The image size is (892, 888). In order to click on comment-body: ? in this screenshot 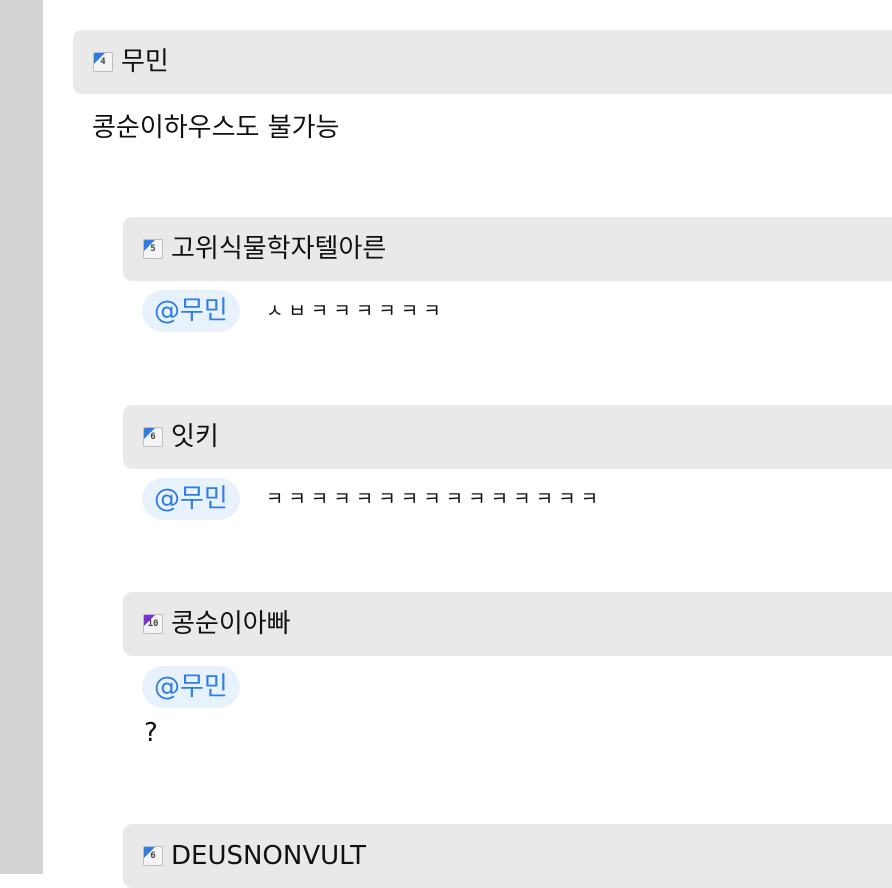, I will do `click(151, 734)`.